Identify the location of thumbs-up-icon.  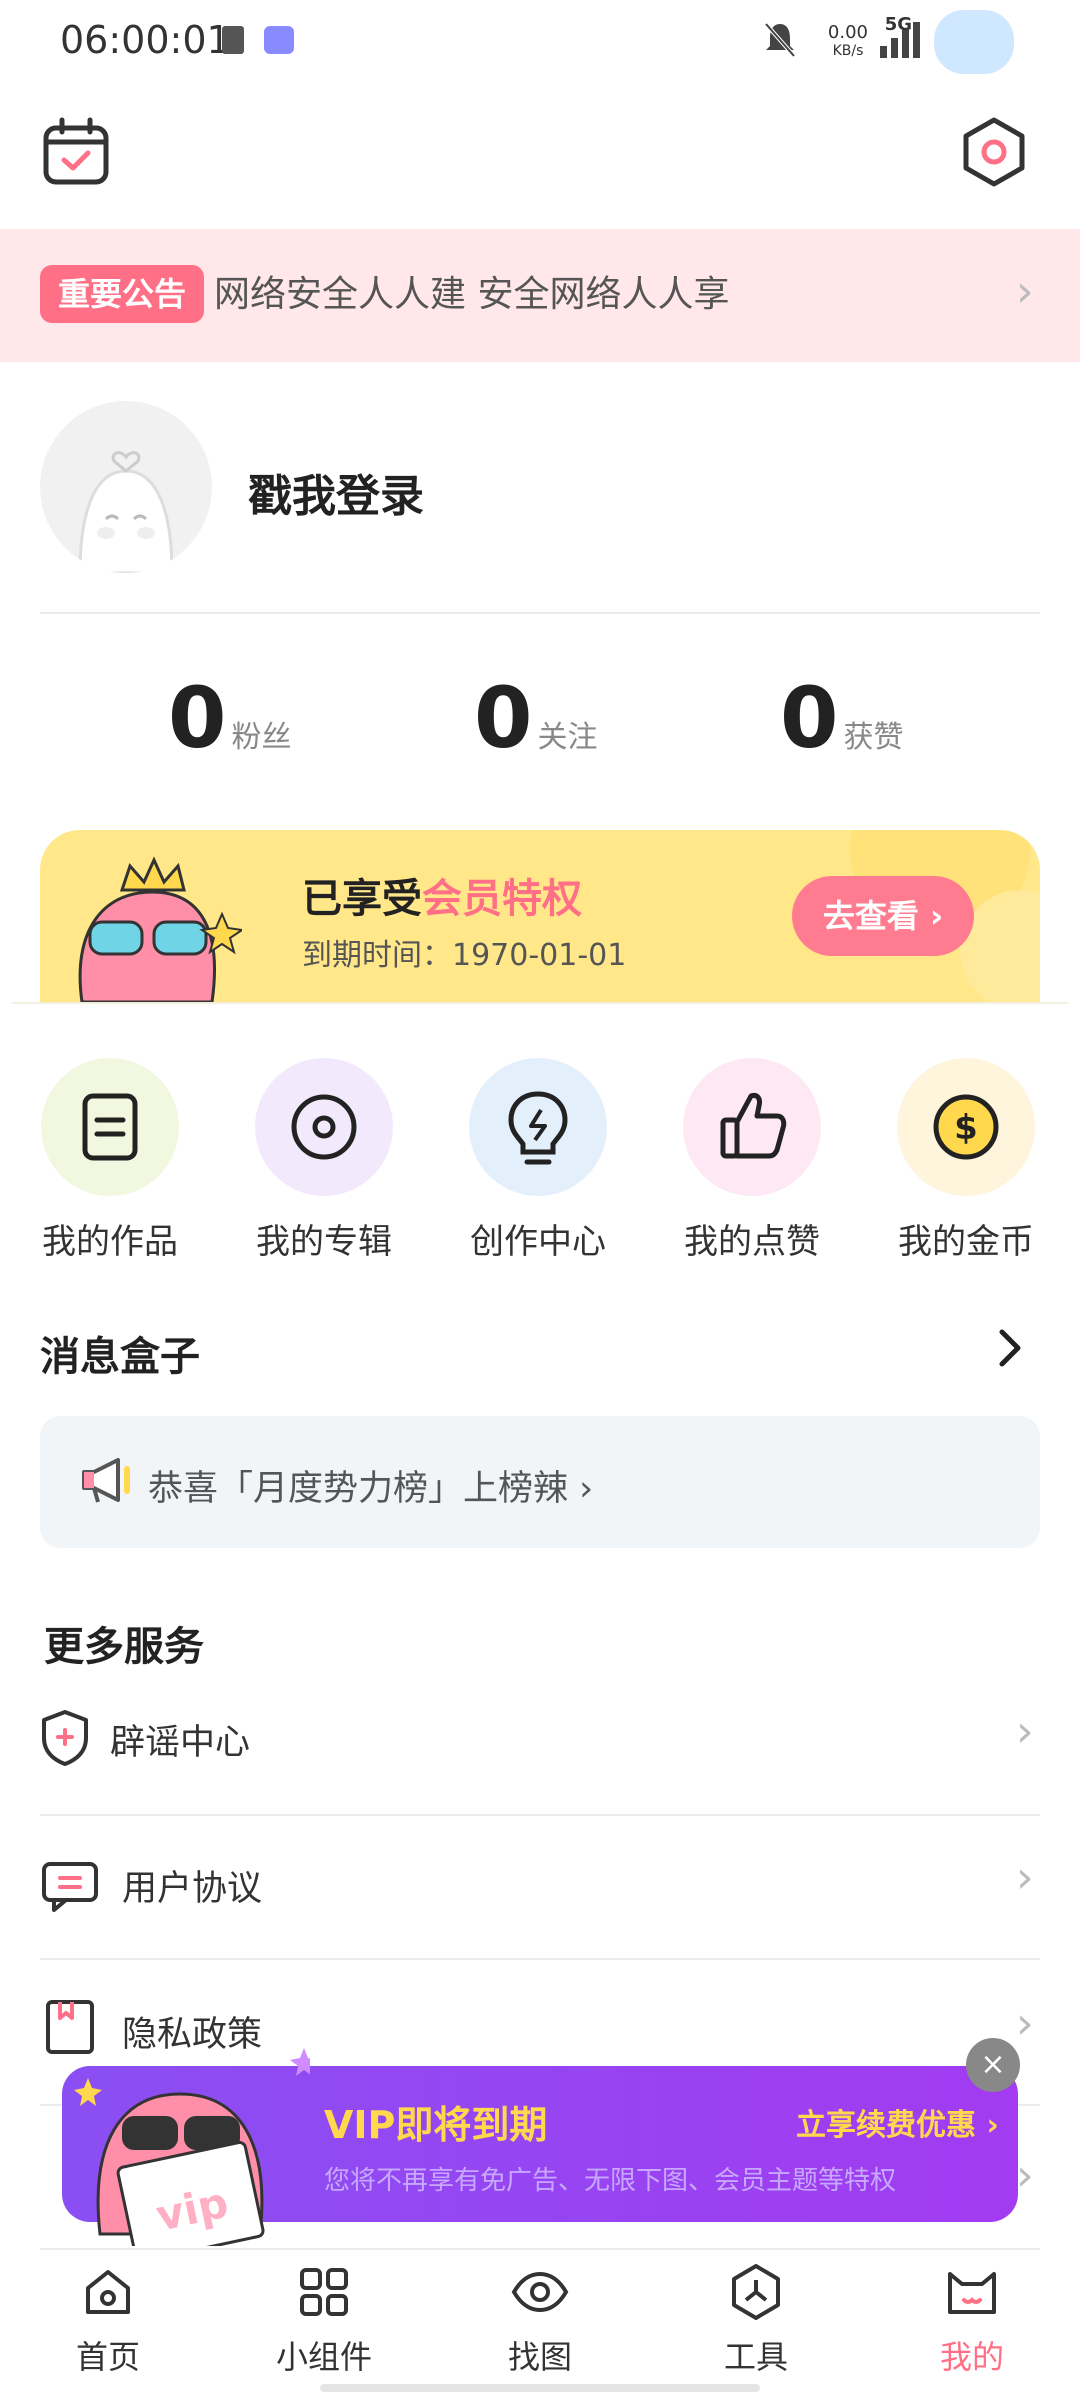
(752, 1127).